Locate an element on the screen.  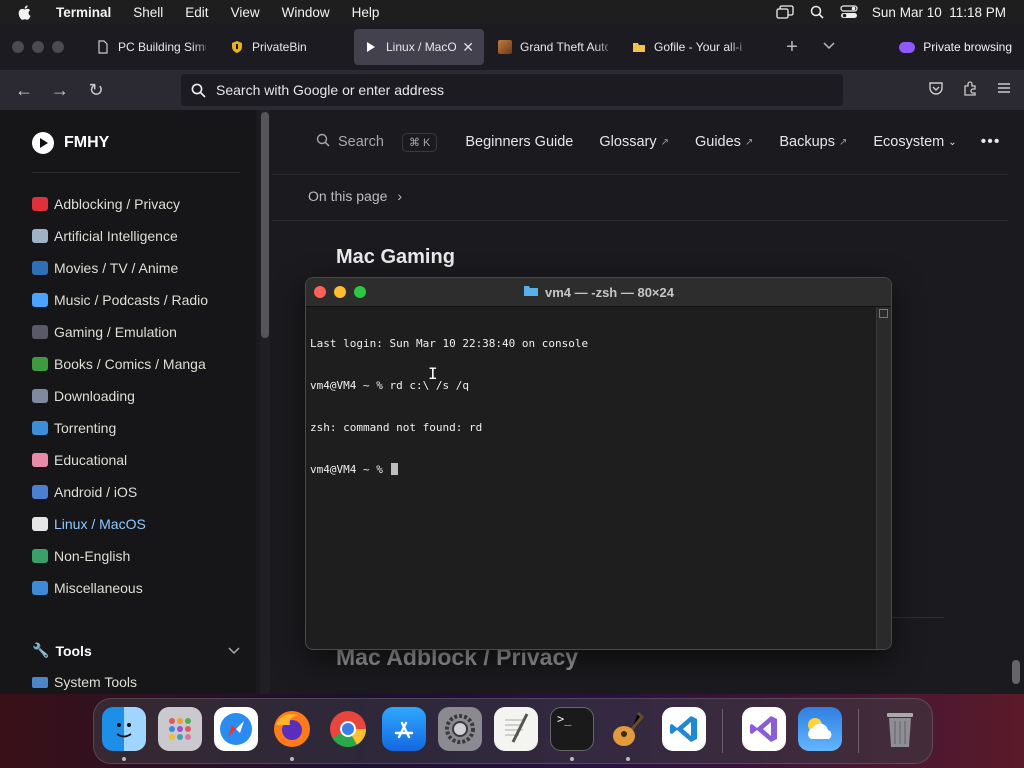
sidebar-item-linux-macos: Linux / MacOS is located at coordinates (137, 524).